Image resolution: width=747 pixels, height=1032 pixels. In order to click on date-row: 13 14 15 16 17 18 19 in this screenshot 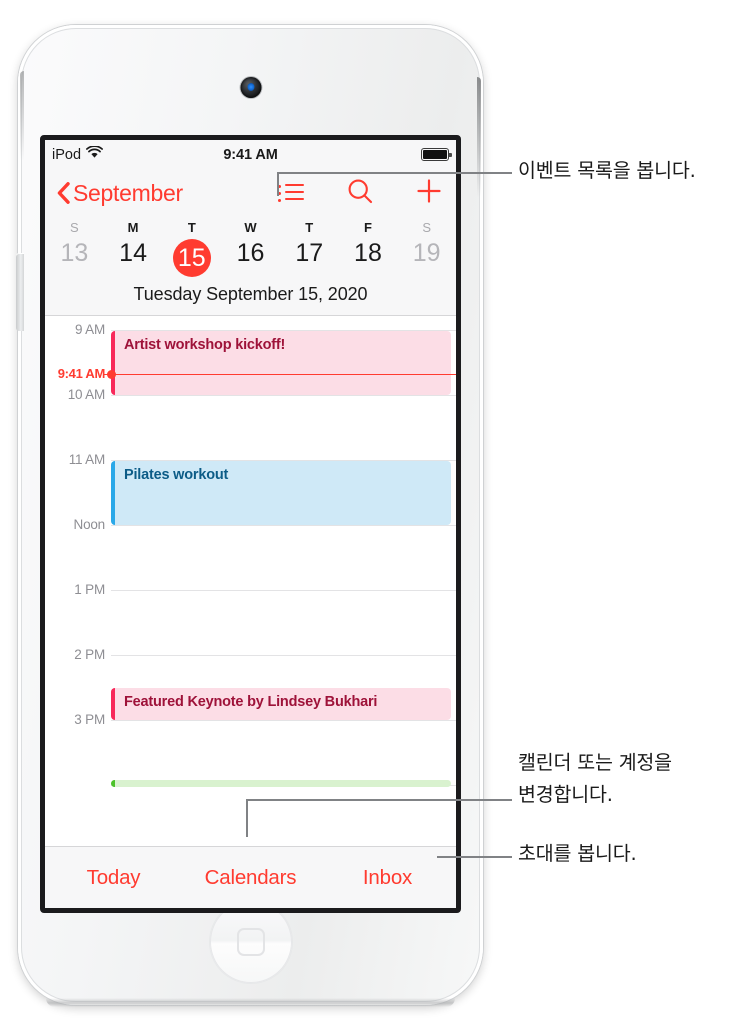, I will do `click(250, 259)`.